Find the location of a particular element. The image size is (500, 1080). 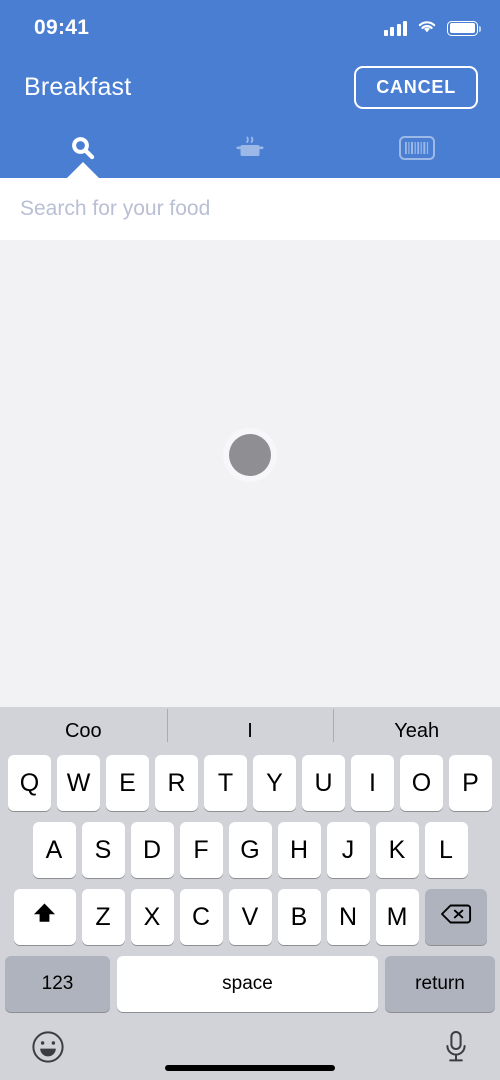

key-p: P is located at coordinates (470, 783).